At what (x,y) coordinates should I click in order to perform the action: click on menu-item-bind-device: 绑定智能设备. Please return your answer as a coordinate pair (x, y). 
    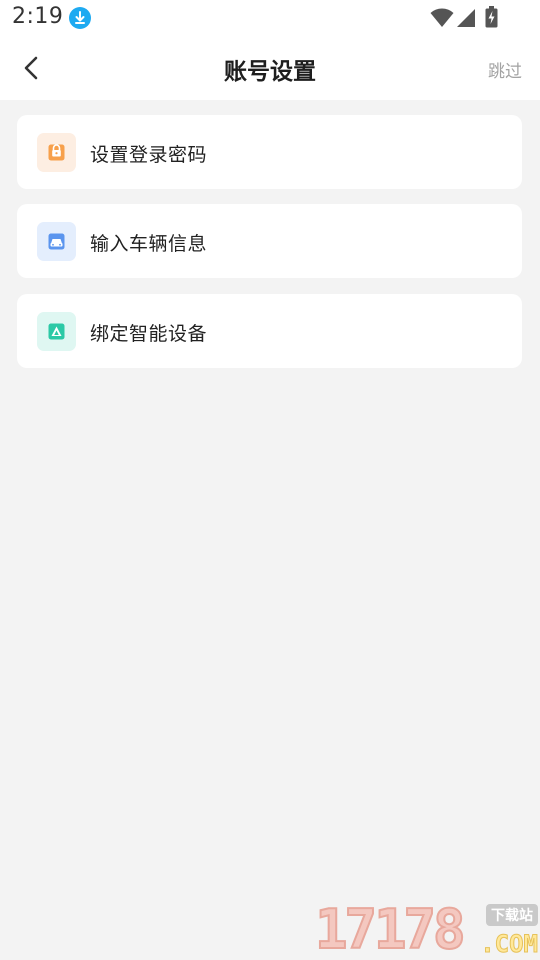
    Looking at the image, I should click on (269, 331).